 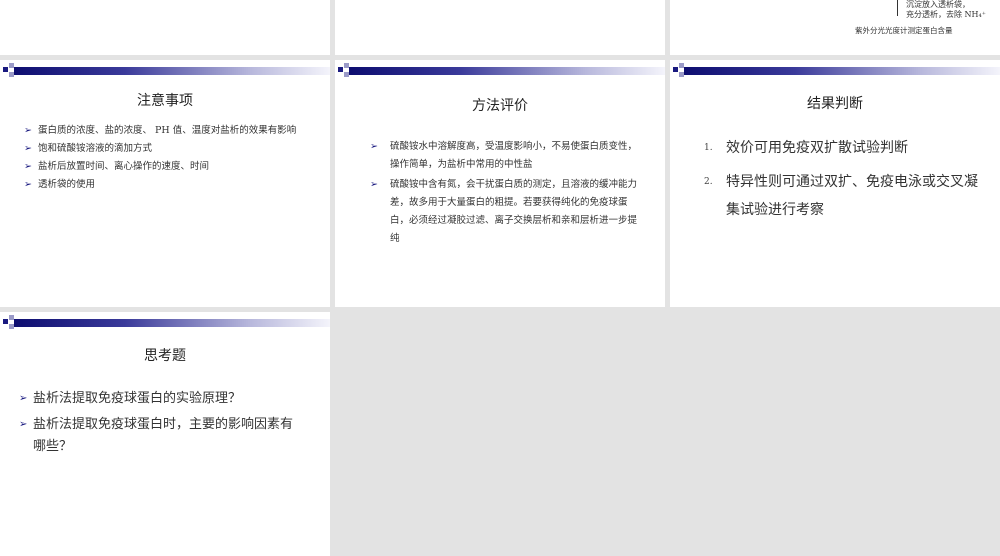 I want to click on bullet-item: ➢ 饱和硫酸铵溶液的滴加方式, so click(x=166, y=149).